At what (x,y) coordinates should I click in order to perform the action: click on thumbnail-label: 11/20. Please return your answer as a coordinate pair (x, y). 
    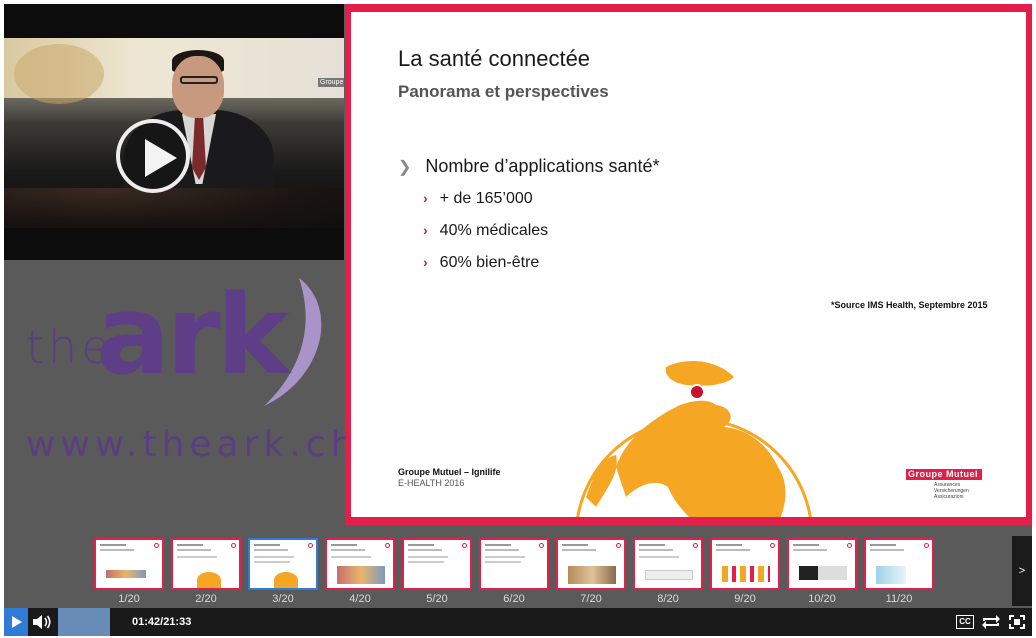
    Looking at the image, I should click on (899, 599).